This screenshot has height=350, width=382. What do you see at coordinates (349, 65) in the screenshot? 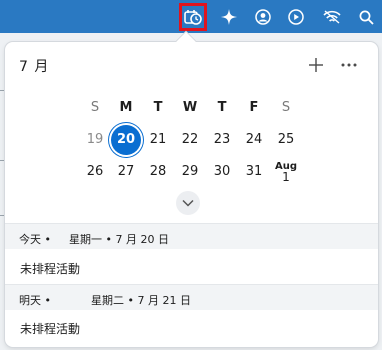
I see `more-options-button` at bounding box center [349, 65].